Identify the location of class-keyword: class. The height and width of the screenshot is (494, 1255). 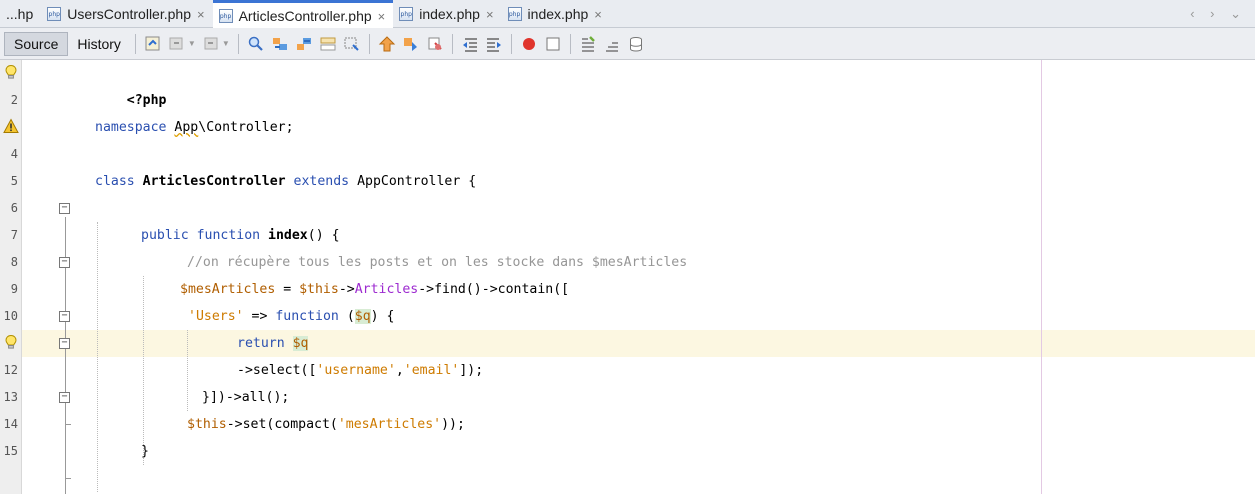
(115, 181).